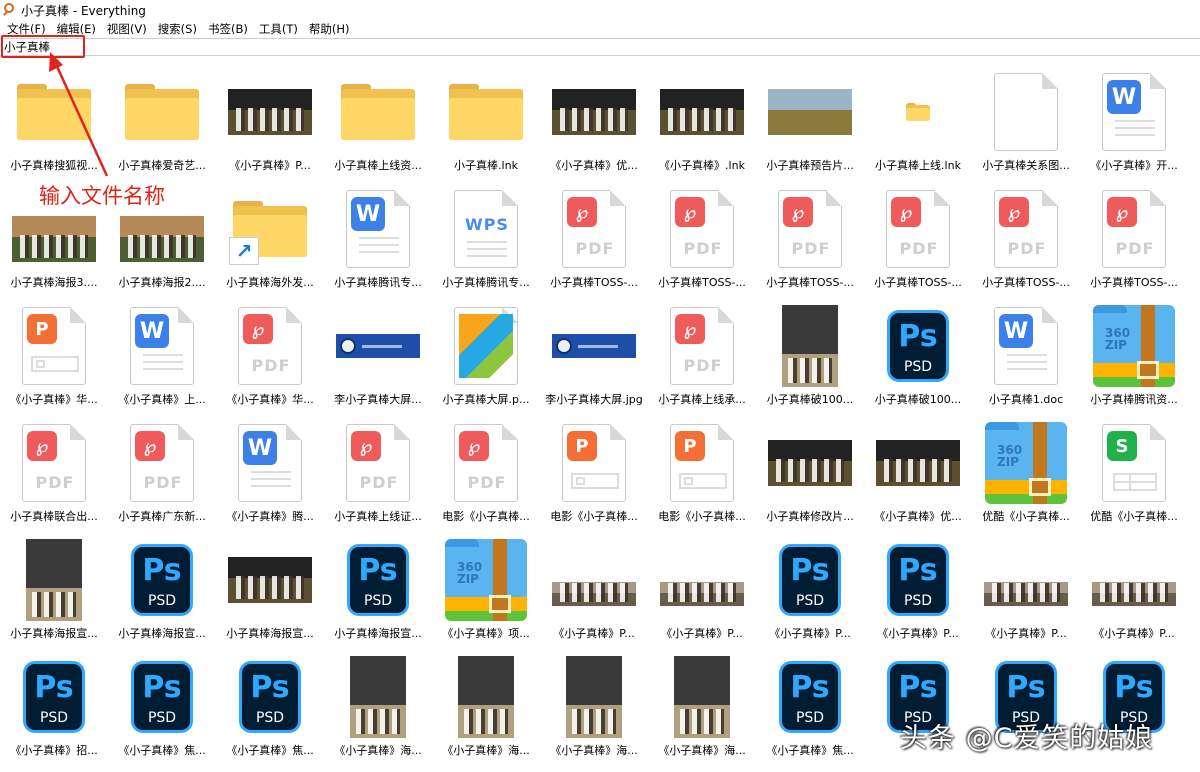 The height and width of the screenshot is (772, 1200). What do you see at coordinates (26, 29) in the screenshot?
I see `menu-file: 文件(F)` at bounding box center [26, 29].